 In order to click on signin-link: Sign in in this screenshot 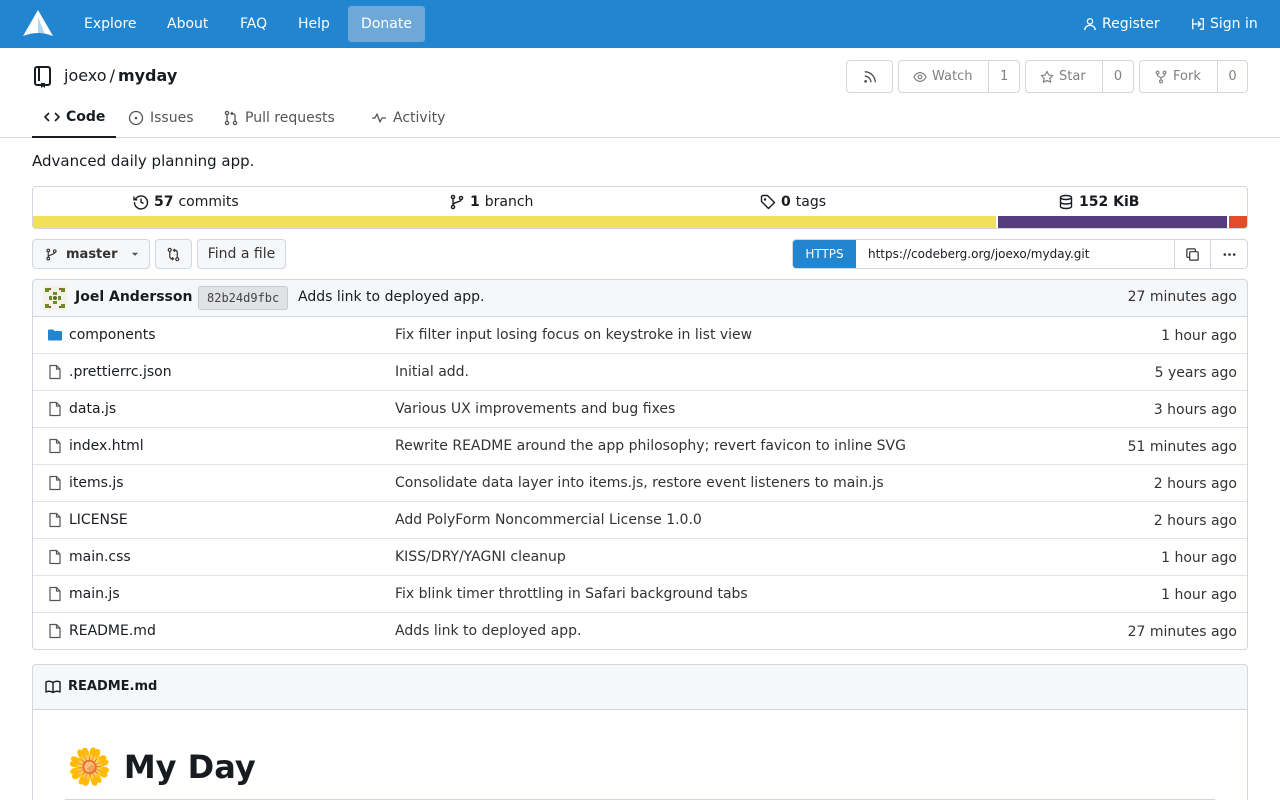, I will do `click(1224, 24)`.